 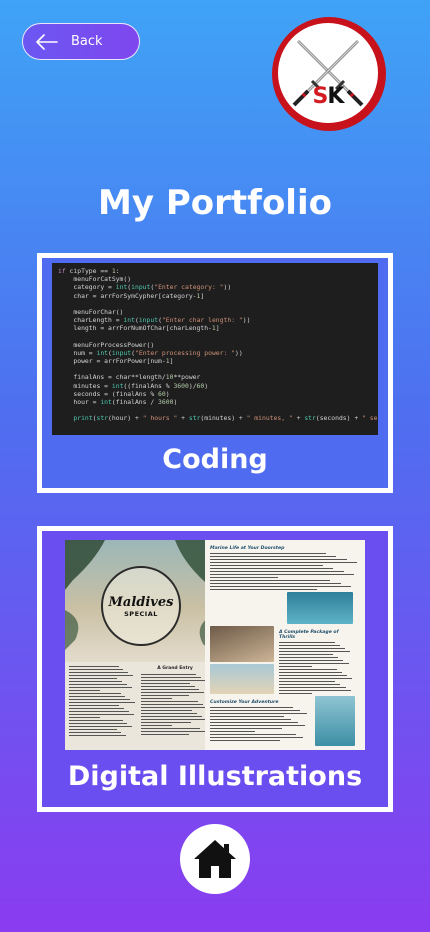 I want to click on code-line: menuForProcessPower(), so click(x=106, y=344).